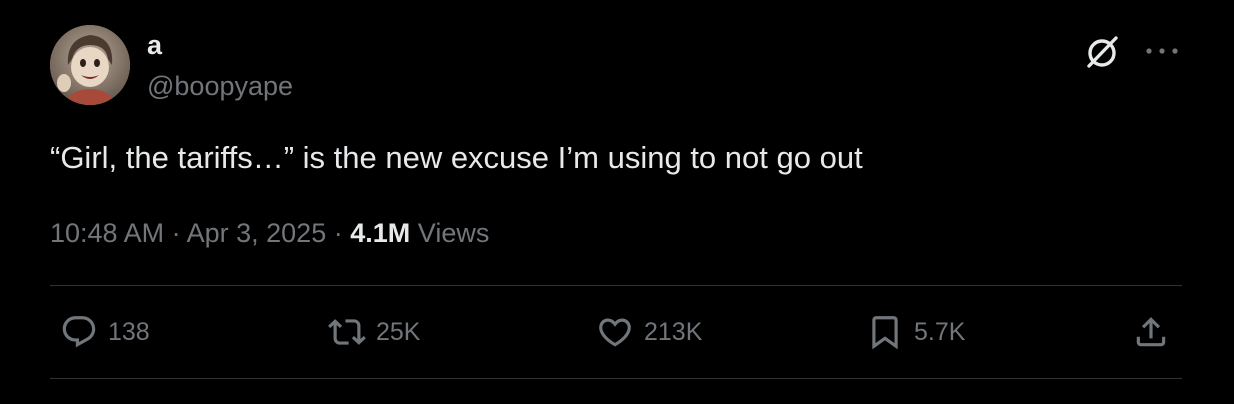  Describe the element at coordinates (673, 331) in the screenshot. I see `like-count: 213K` at that location.